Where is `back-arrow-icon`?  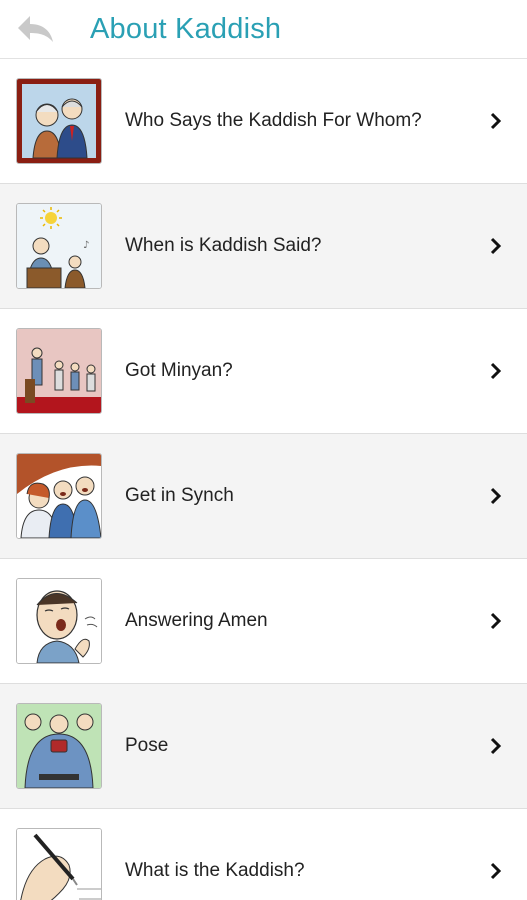 back-arrow-icon is located at coordinates (35, 29).